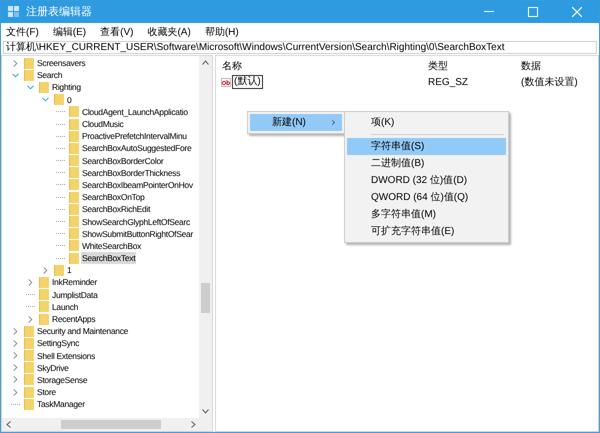 The width and height of the screenshot is (600, 433). What do you see at coordinates (205, 411) in the screenshot?
I see `scroll-down-icon` at bounding box center [205, 411].